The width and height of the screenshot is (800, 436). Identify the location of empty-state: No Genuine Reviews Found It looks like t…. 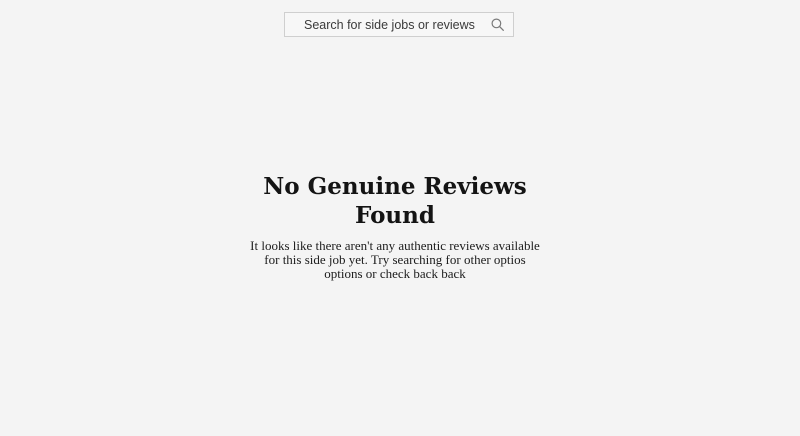
(395, 226).